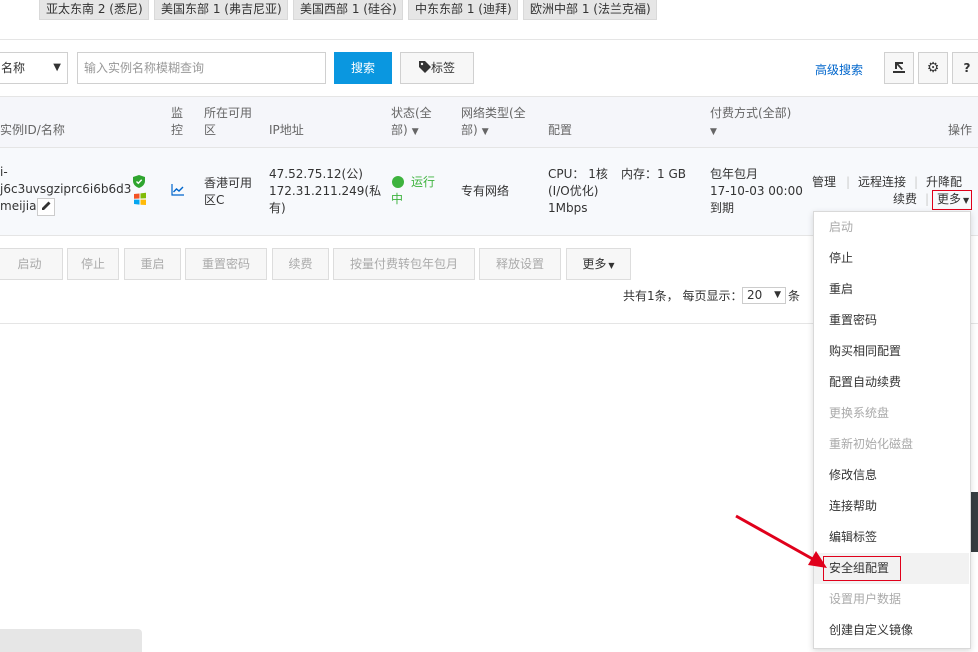 Image resolution: width=978 pixels, height=652 pixels. I want to click on menu-item-edit-tags: 编辑标签, so click(892, 537).